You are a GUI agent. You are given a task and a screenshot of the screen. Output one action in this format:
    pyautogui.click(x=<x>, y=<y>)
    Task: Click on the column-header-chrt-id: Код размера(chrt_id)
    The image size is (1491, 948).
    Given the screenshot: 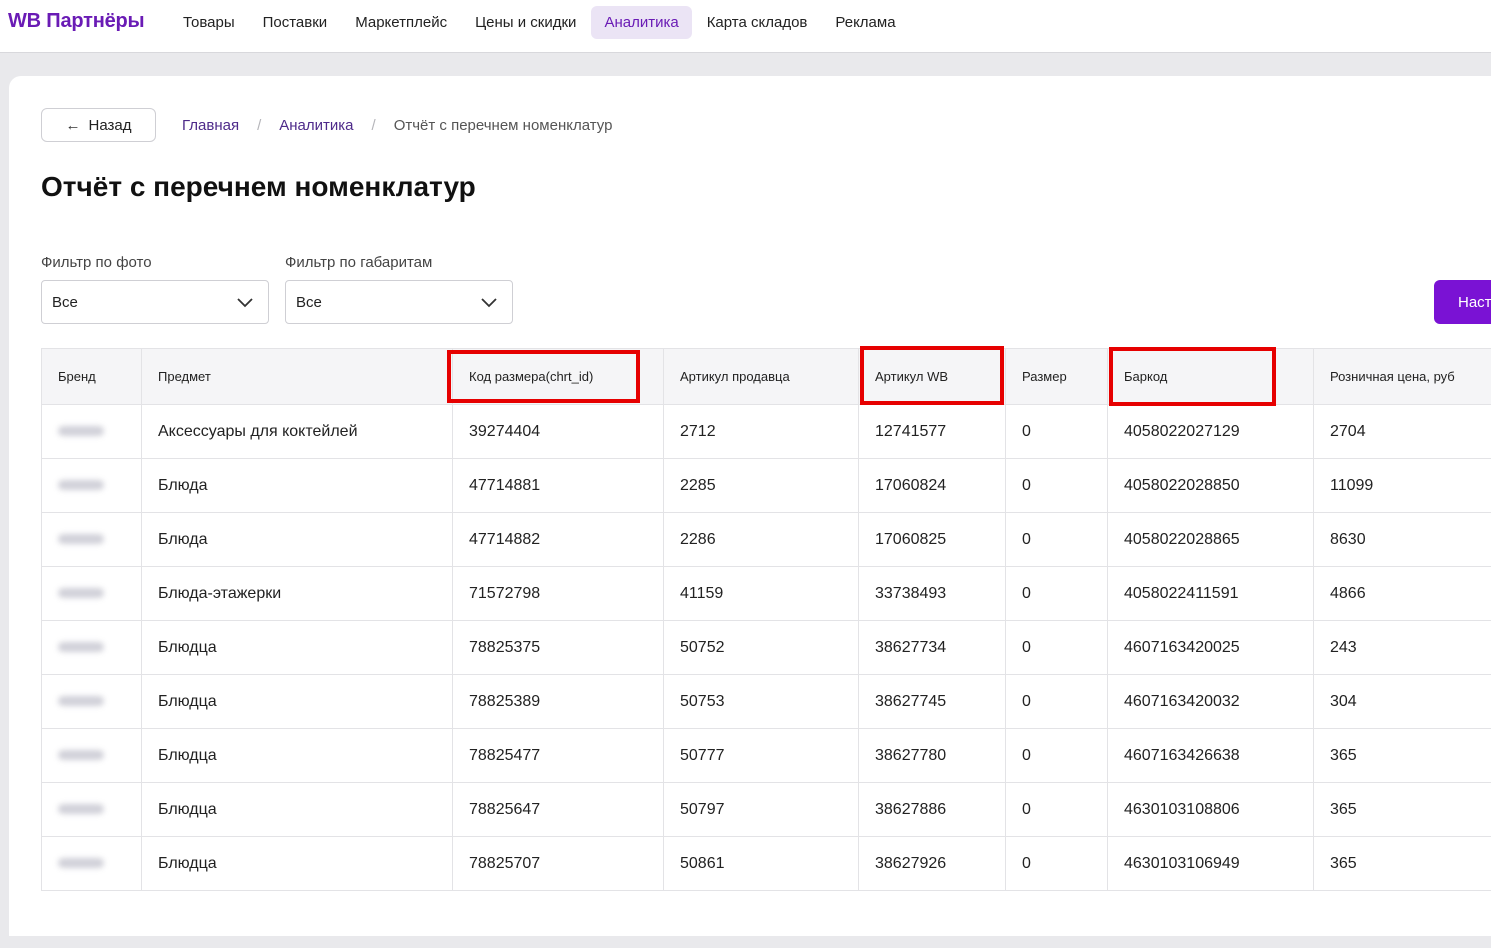 What is the action you would take?
    pyautogui.click(x=558, y=377)
    